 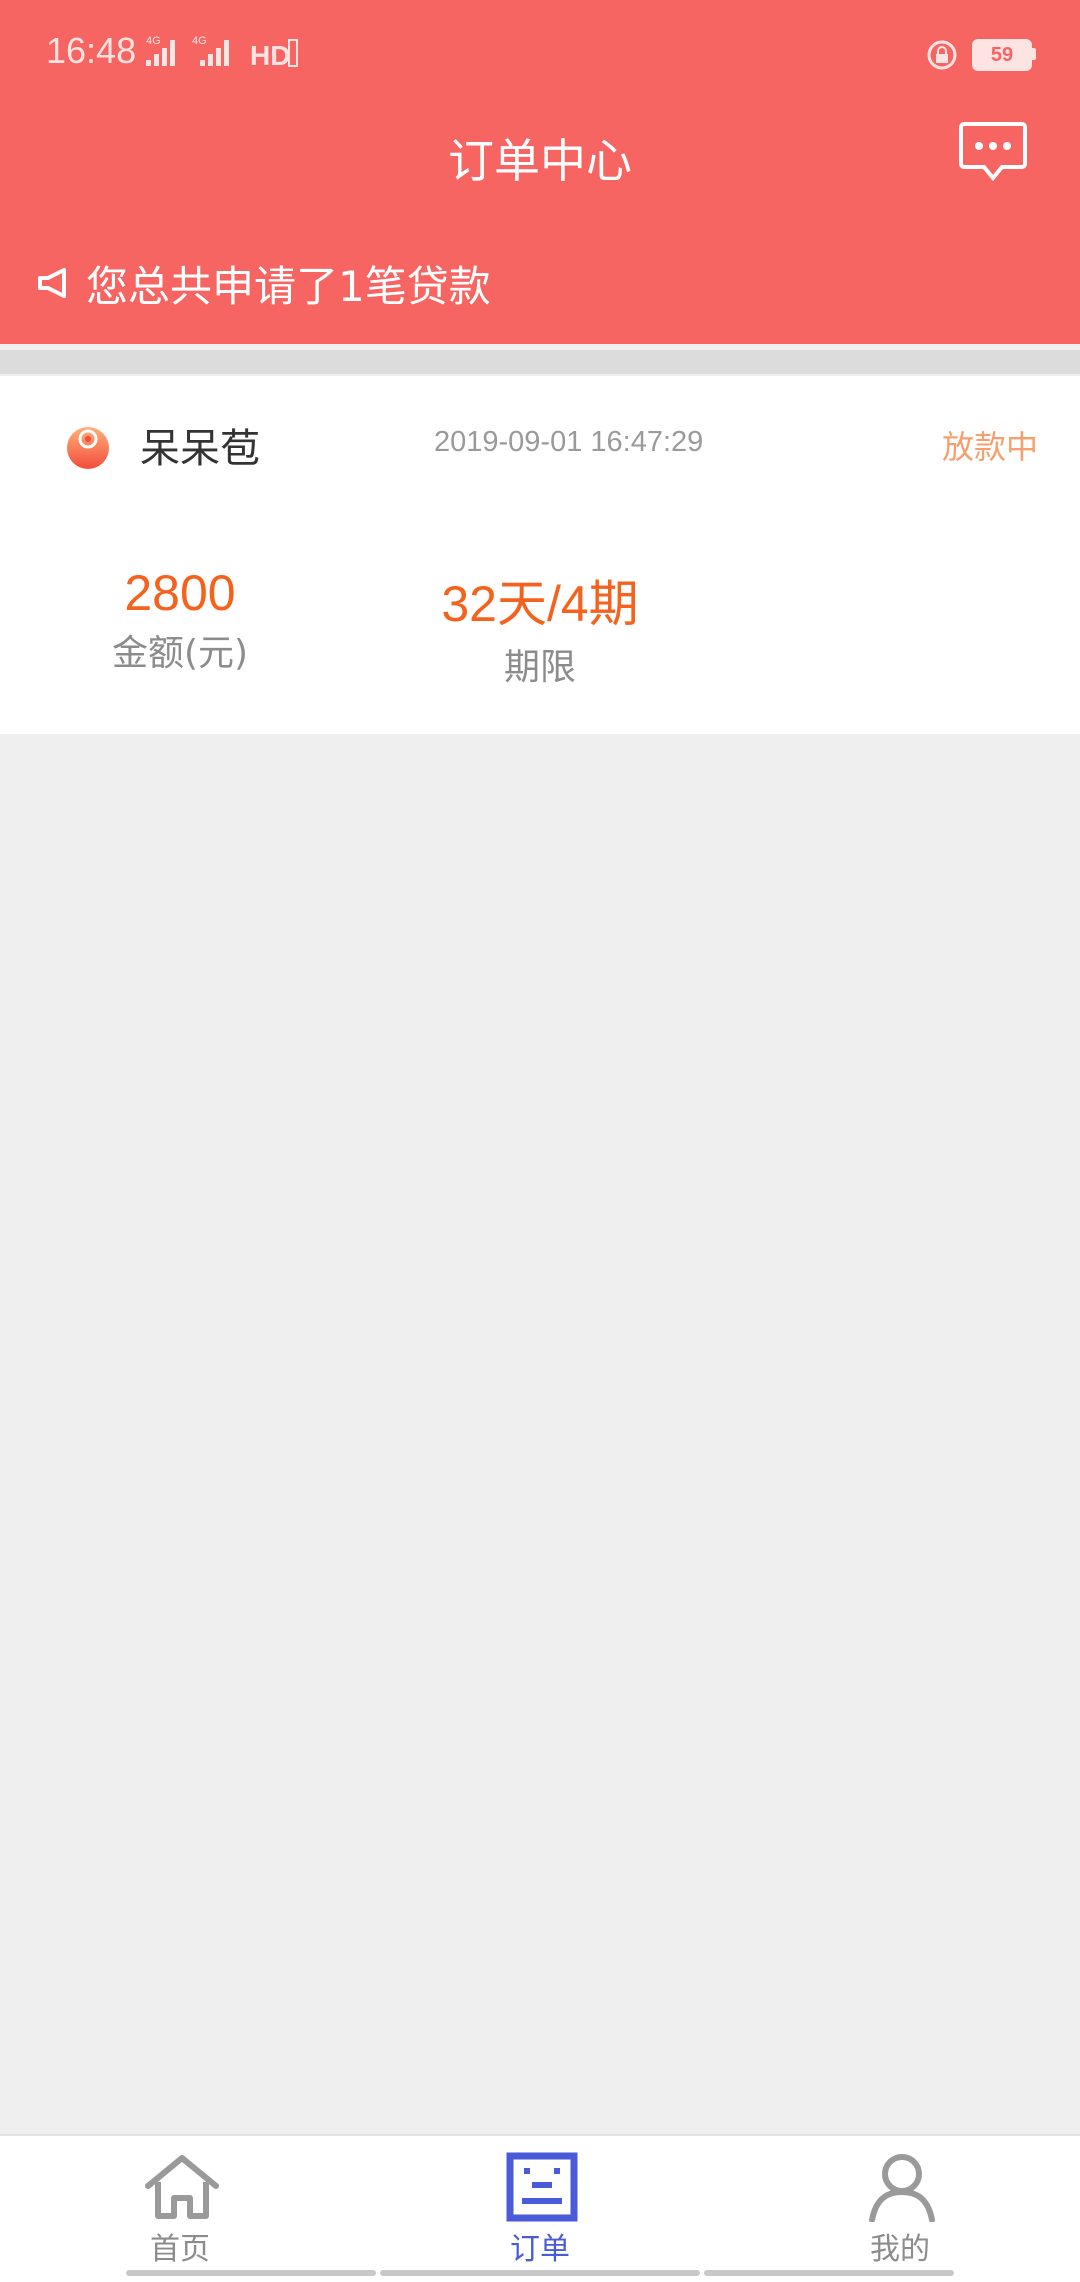 What do you see at coordinates (180, 653) in the screenshot?
I see `amount-label: 金额(元)` at bounding box center [180, 653].